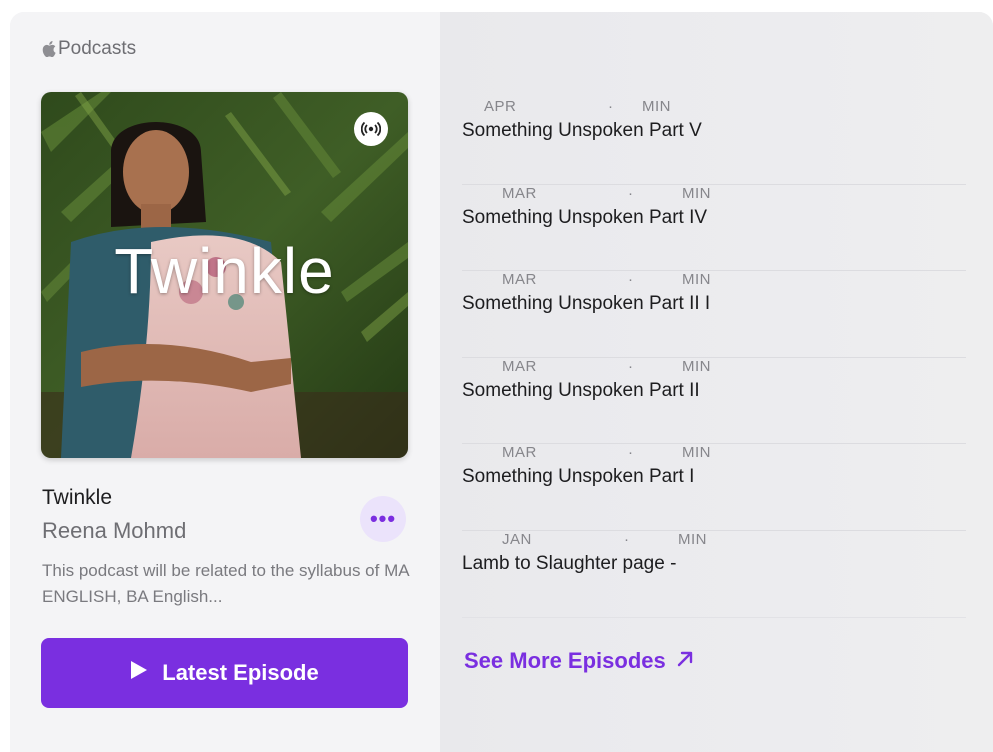 The width and height of the screenshot is (993, 752). Describe the element at coordinates (586, 304) in the screenshot. I see `episode-title: Something Unspoken Part II I` at that location.